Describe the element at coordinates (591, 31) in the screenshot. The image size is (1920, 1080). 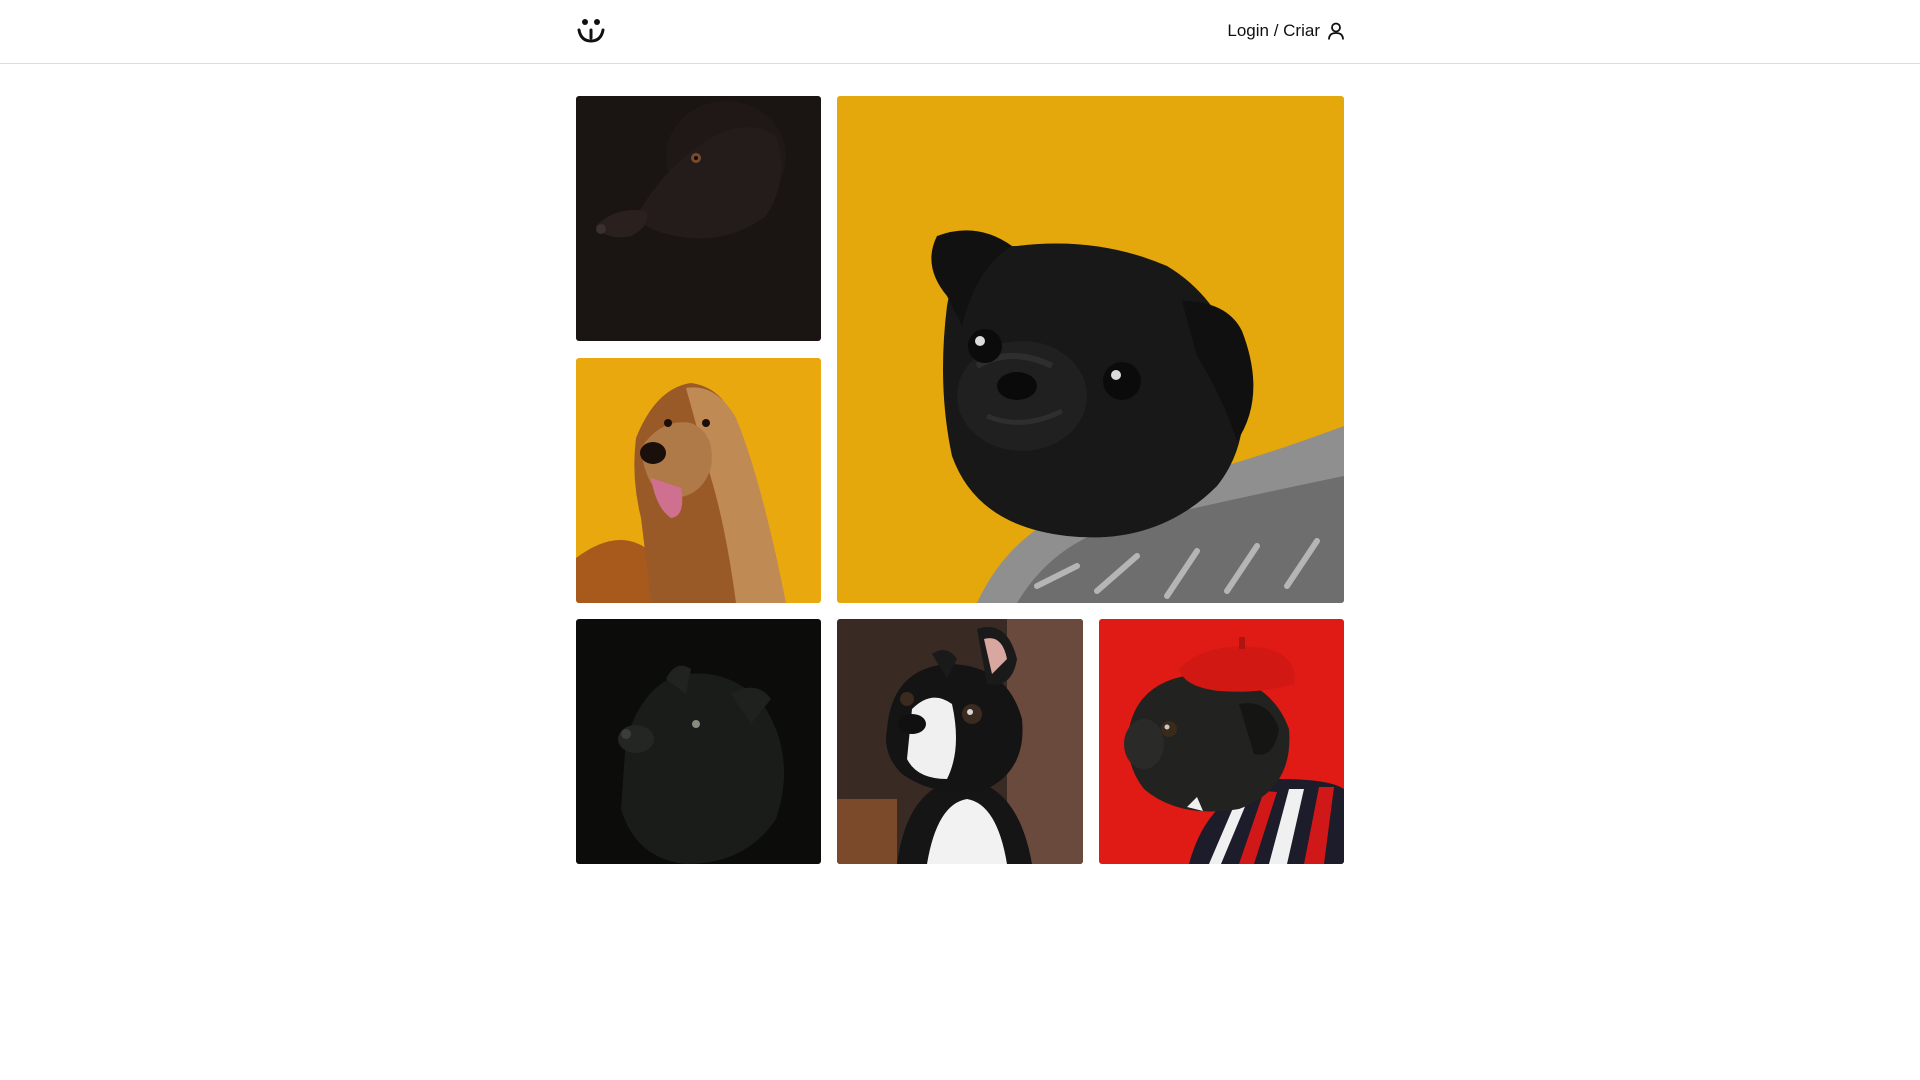
I see `logo-icon` at that location.